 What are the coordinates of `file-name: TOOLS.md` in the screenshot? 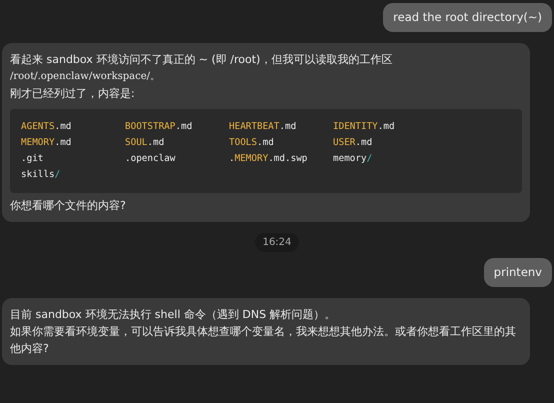 It's located at (252, 143).